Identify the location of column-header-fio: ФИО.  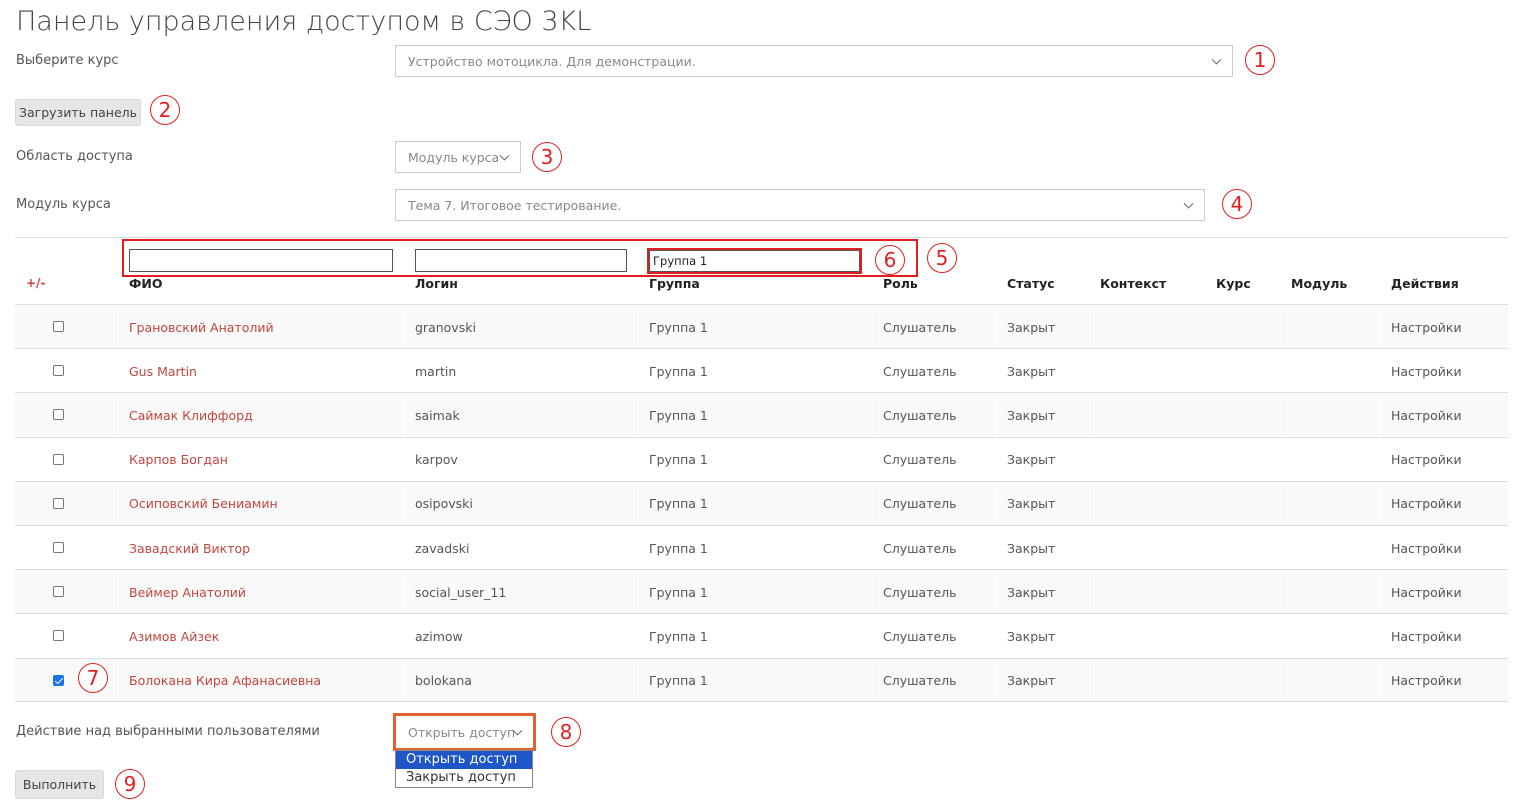
(145, 283).